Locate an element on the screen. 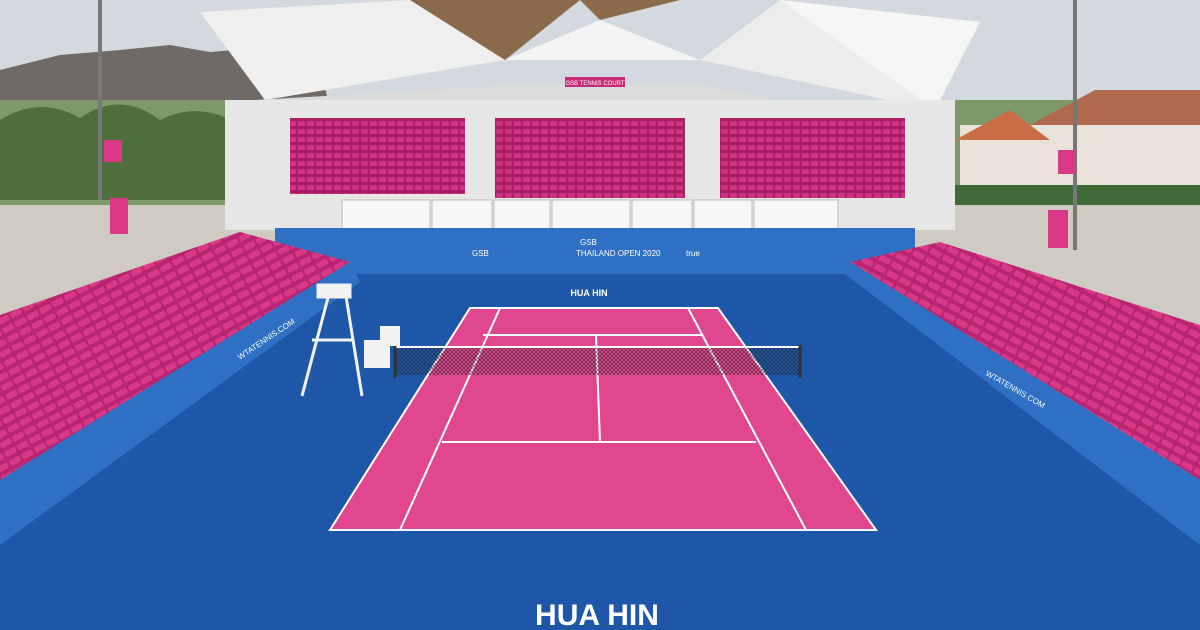 This screenshot has height=630, width=1200. svg-text: true is located at coordinates (693, 253).